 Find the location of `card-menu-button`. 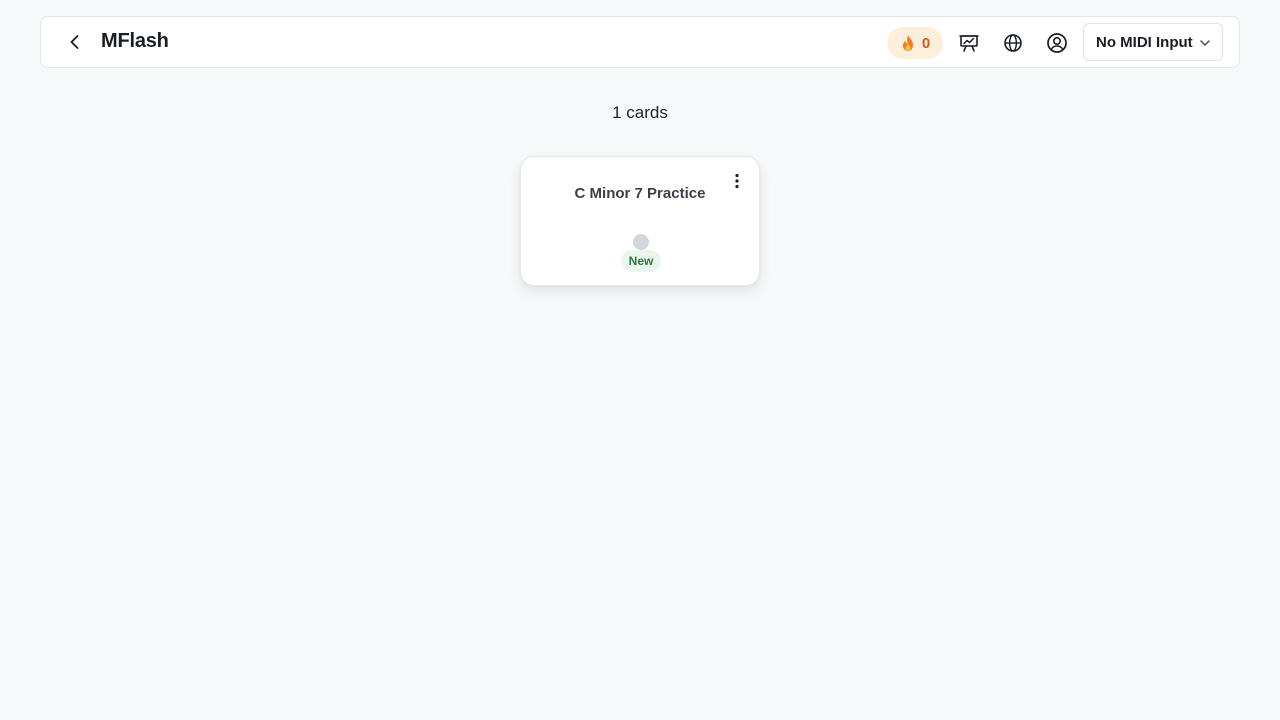

card-menu-button is located at coordinates (737, 181).